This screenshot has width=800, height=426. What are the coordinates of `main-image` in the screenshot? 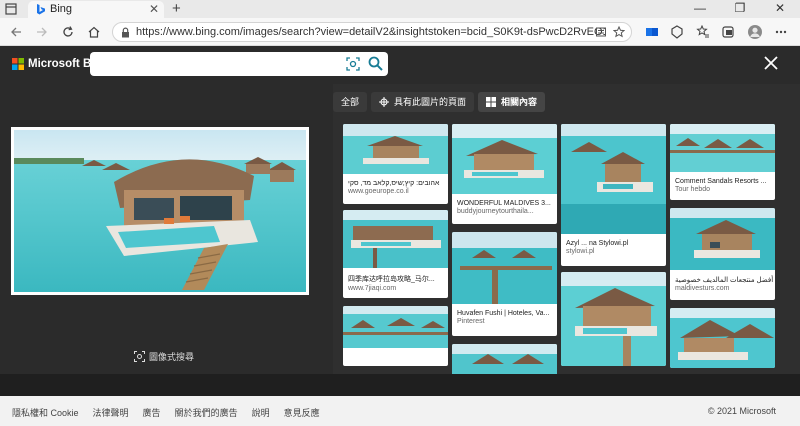 It's located at (160, 211).